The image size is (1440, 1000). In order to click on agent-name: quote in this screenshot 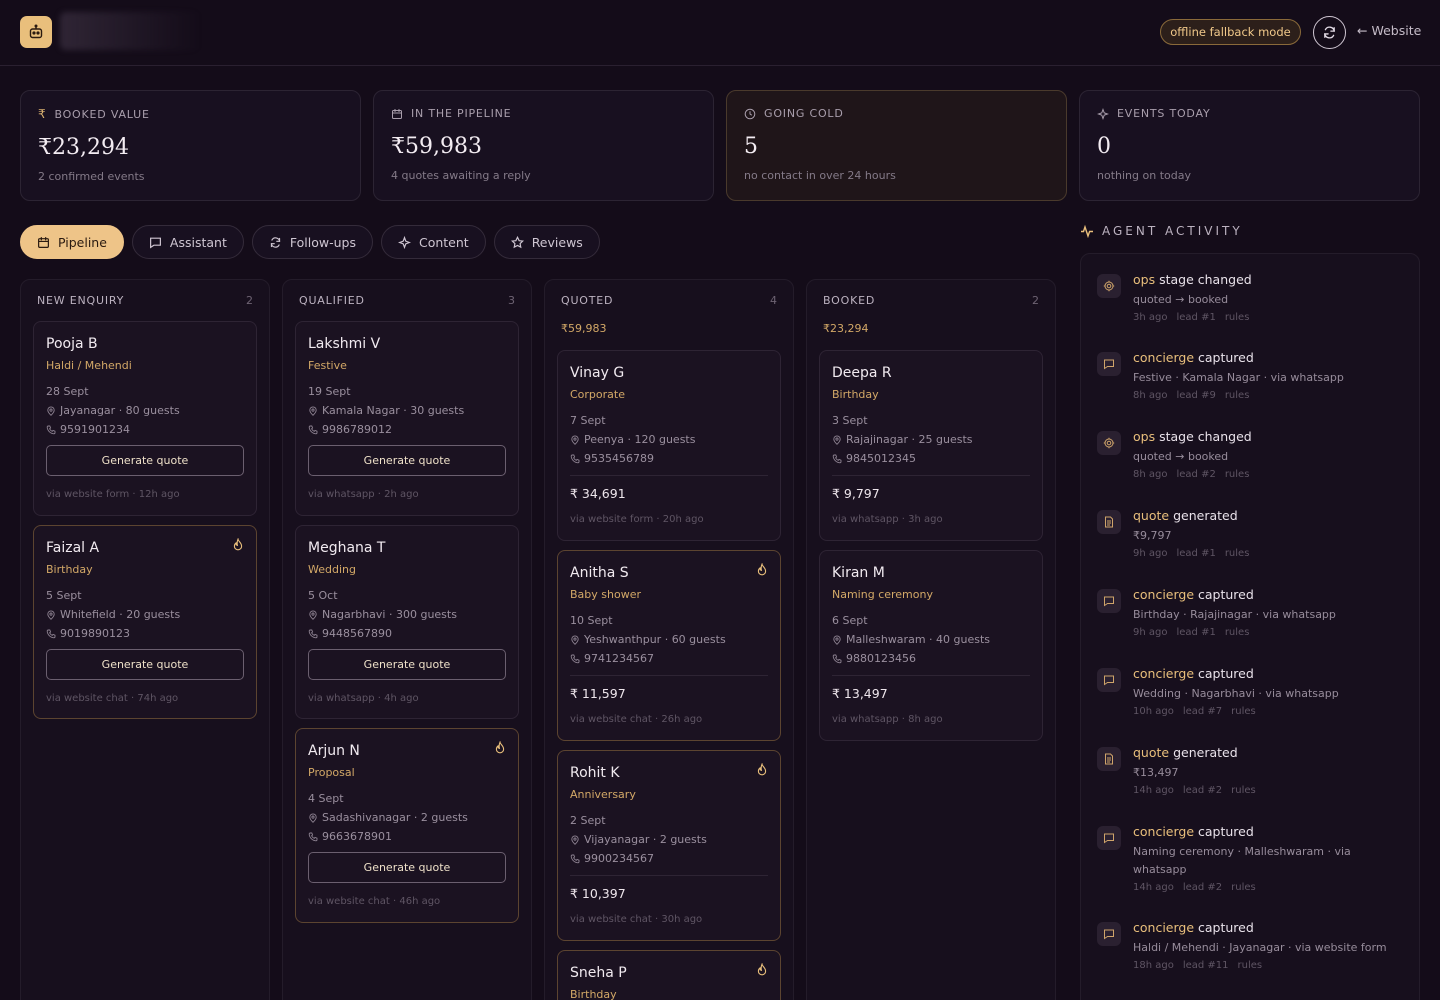, I will do `click(1151, 515)`.